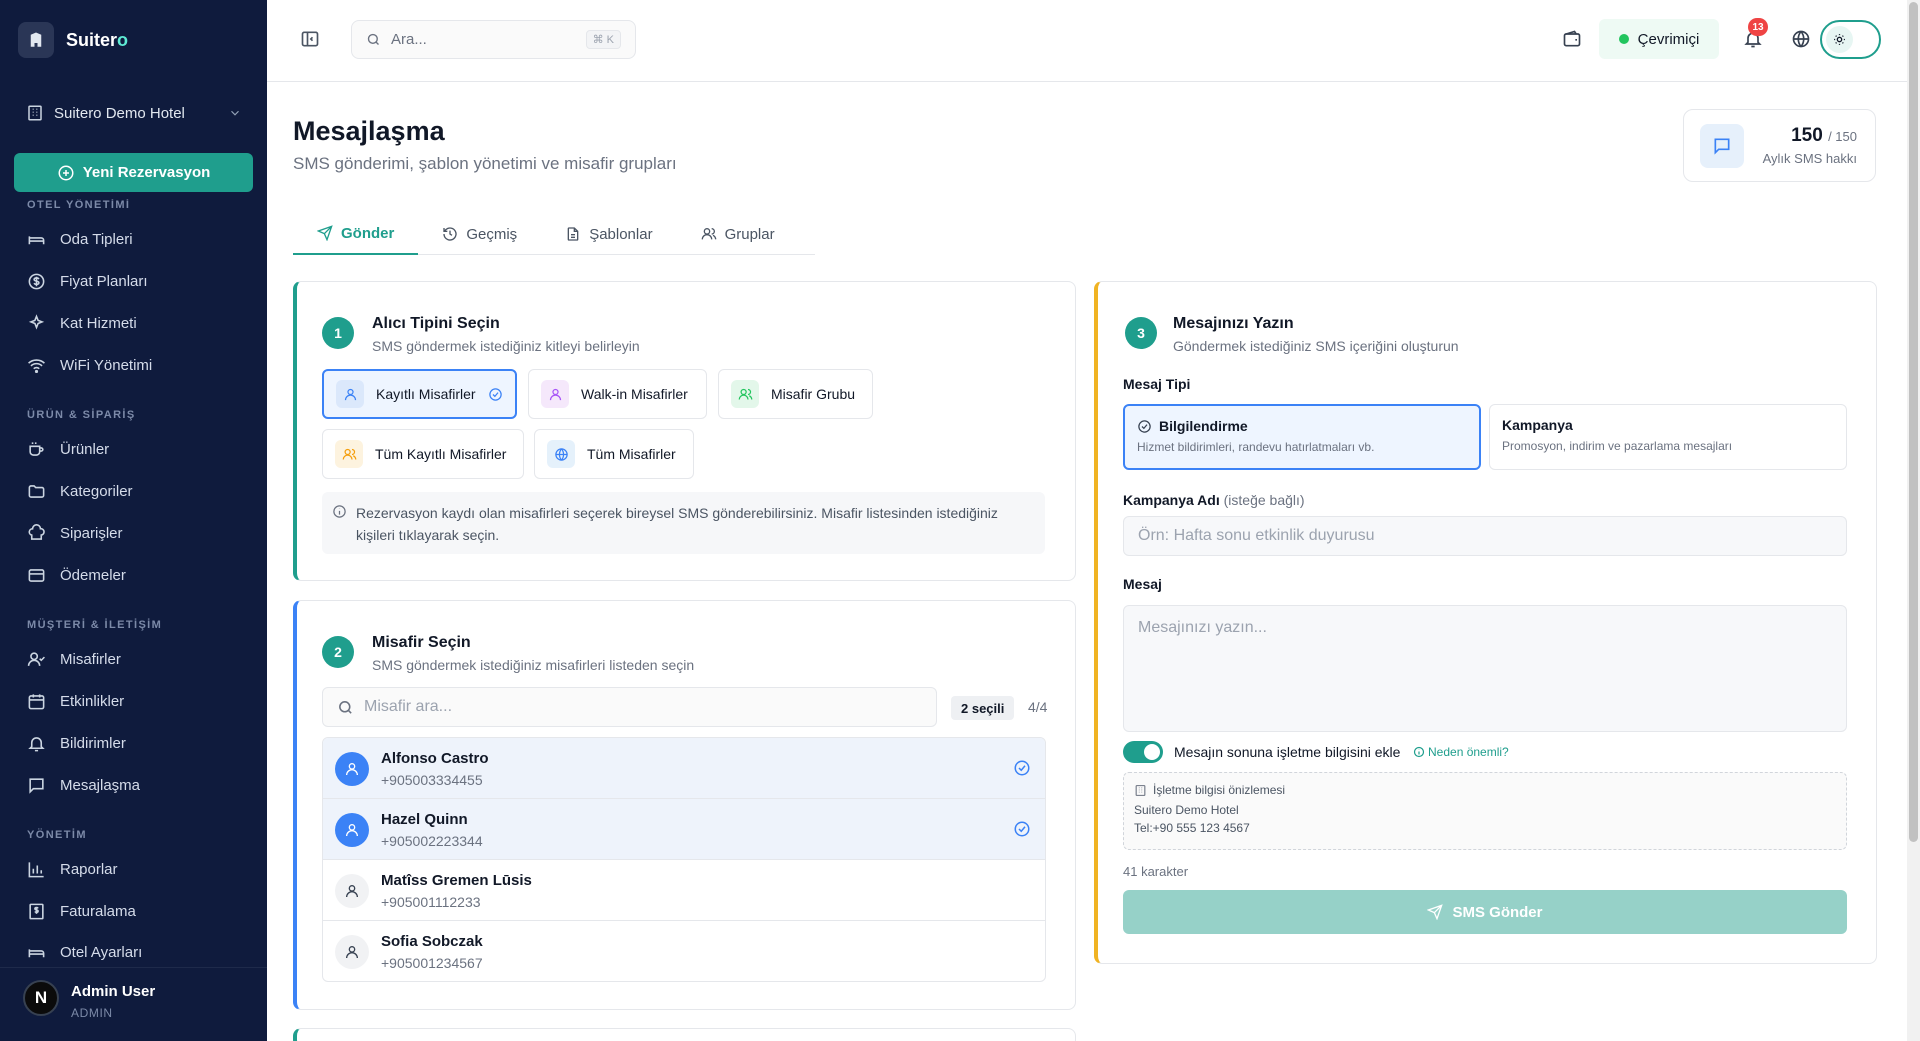 The image size is (1920, 1041). What do you see at coordinates (41, 998) in the screenshot?
I see `avatar: N` at bounding box center [41, 998].